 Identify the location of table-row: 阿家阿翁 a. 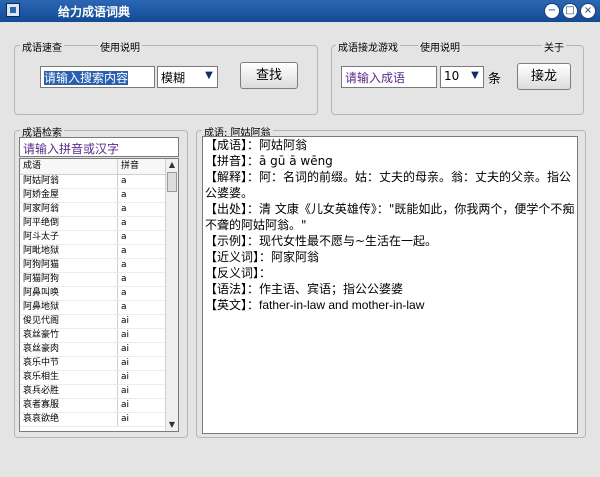
(99, 210).